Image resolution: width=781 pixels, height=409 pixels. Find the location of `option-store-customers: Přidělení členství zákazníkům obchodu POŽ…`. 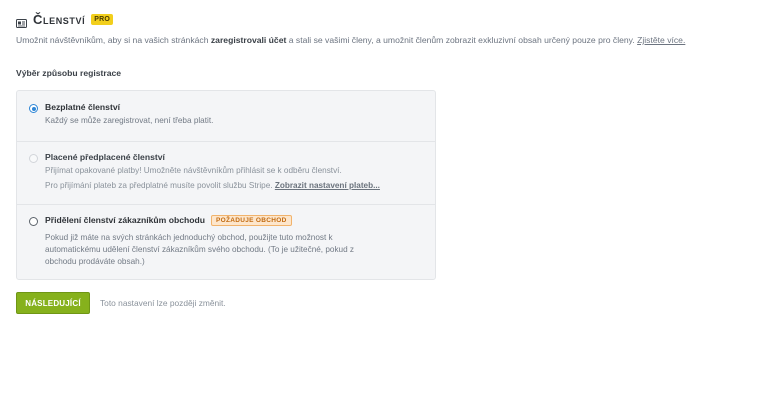

option-store-customers: Přidělení členství zákazníkům obchodu POŽ… is located at coordinates (226, 242).